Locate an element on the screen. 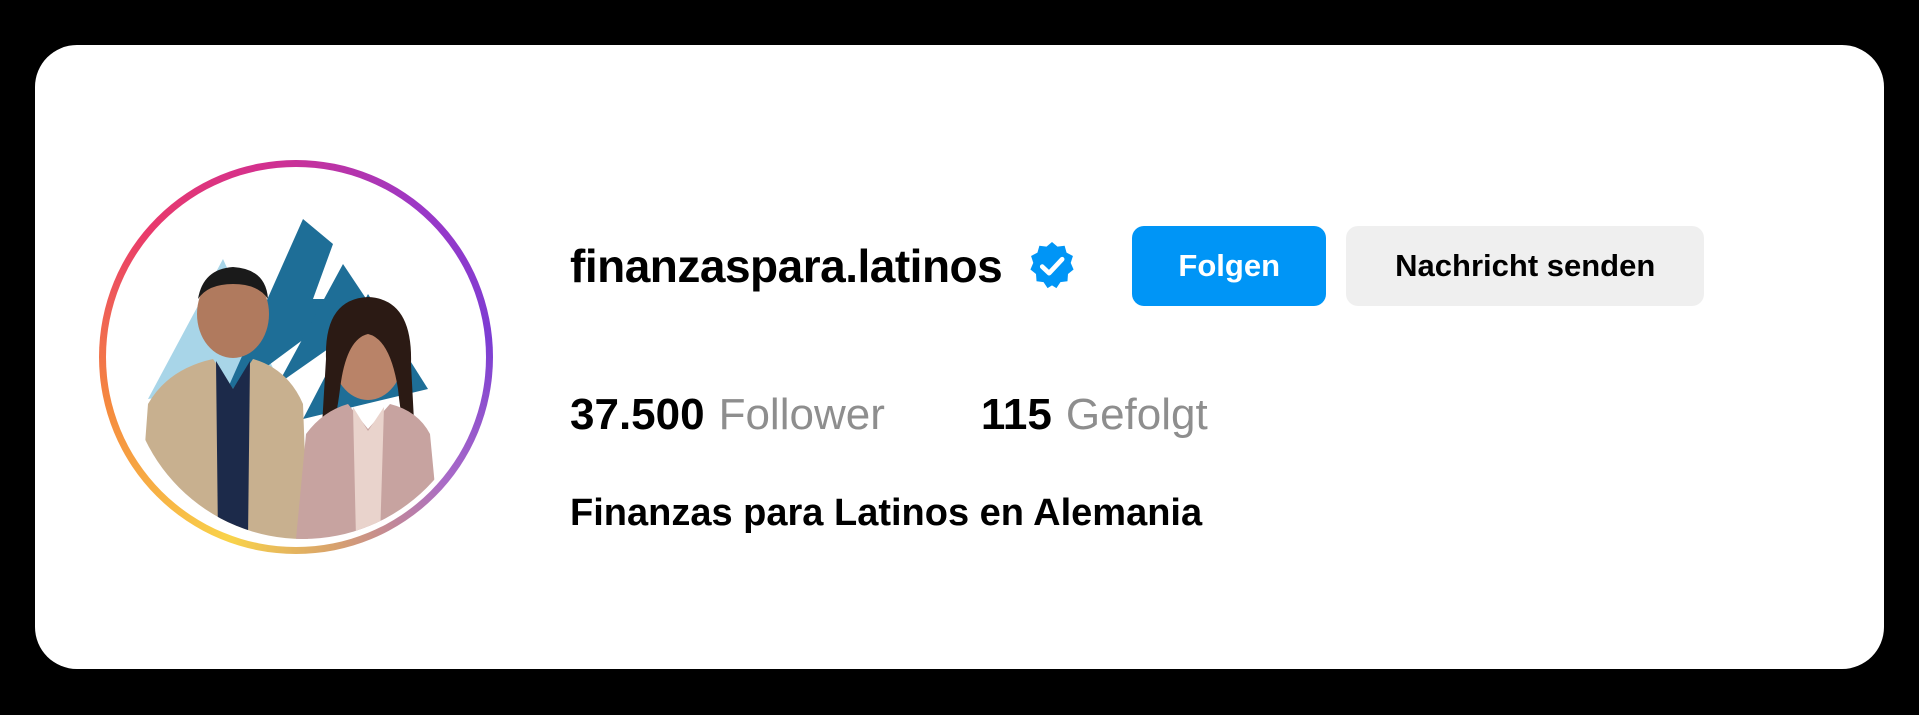 This screenshot has width=1919, height=715. send-message-button: Nachricht senden is located at coordinates (1525, 266).